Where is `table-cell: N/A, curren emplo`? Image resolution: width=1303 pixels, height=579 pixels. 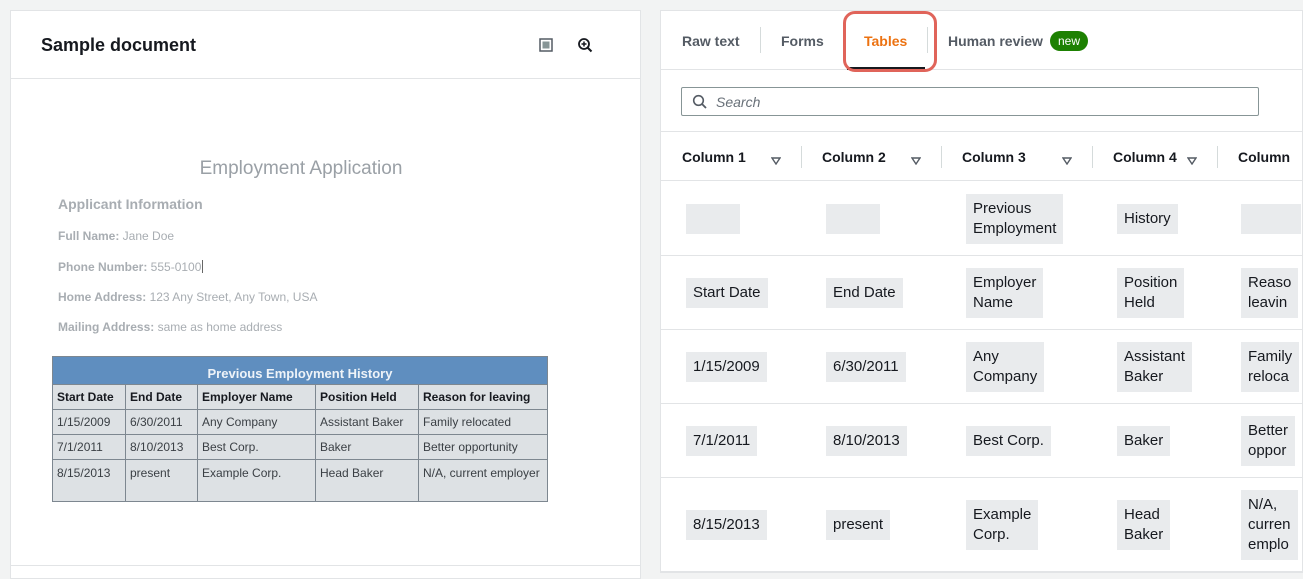 table-cell: N/A, curren emplo is located at coordinates (1269, 525).